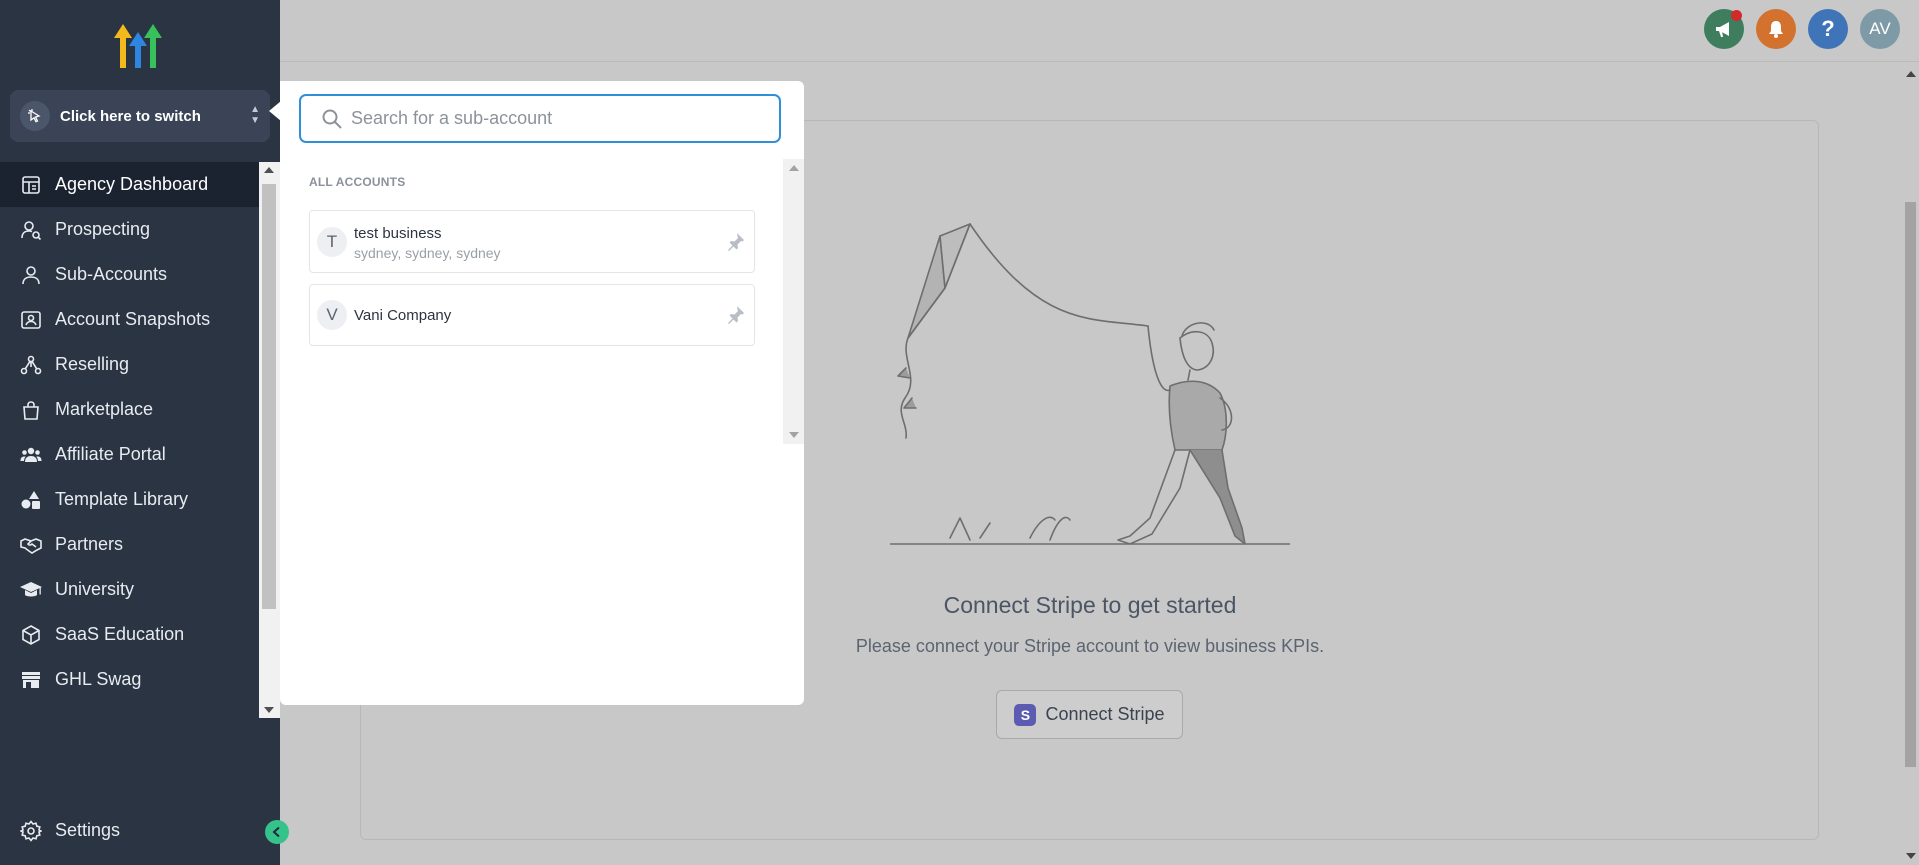 The height and width of the screenshot is (865, 1919). I want to click on accounts-scrollbar, so click(793, 301).